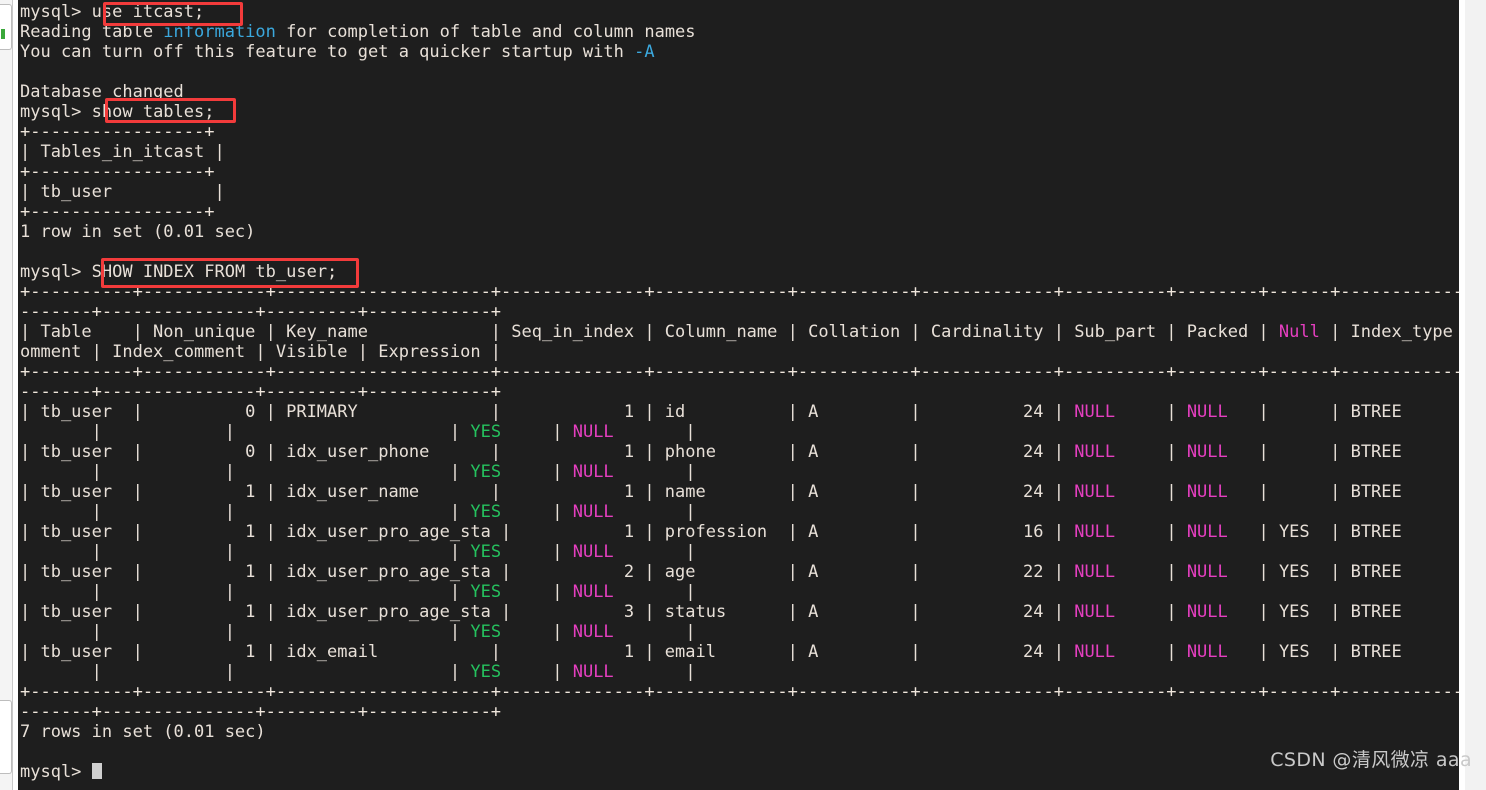  I want to click on terminal-cursor, so click(96, 771).